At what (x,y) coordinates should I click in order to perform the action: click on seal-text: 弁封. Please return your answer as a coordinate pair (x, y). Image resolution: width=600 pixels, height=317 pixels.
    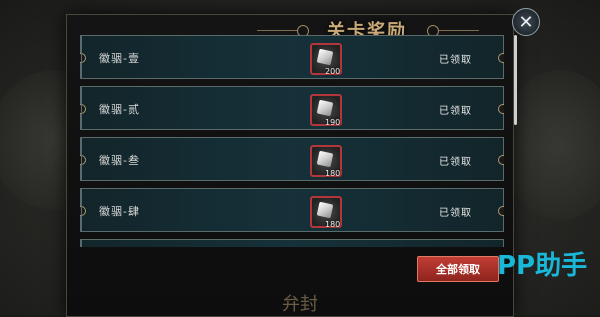
    Looking at the image, I should click on (300, 304).